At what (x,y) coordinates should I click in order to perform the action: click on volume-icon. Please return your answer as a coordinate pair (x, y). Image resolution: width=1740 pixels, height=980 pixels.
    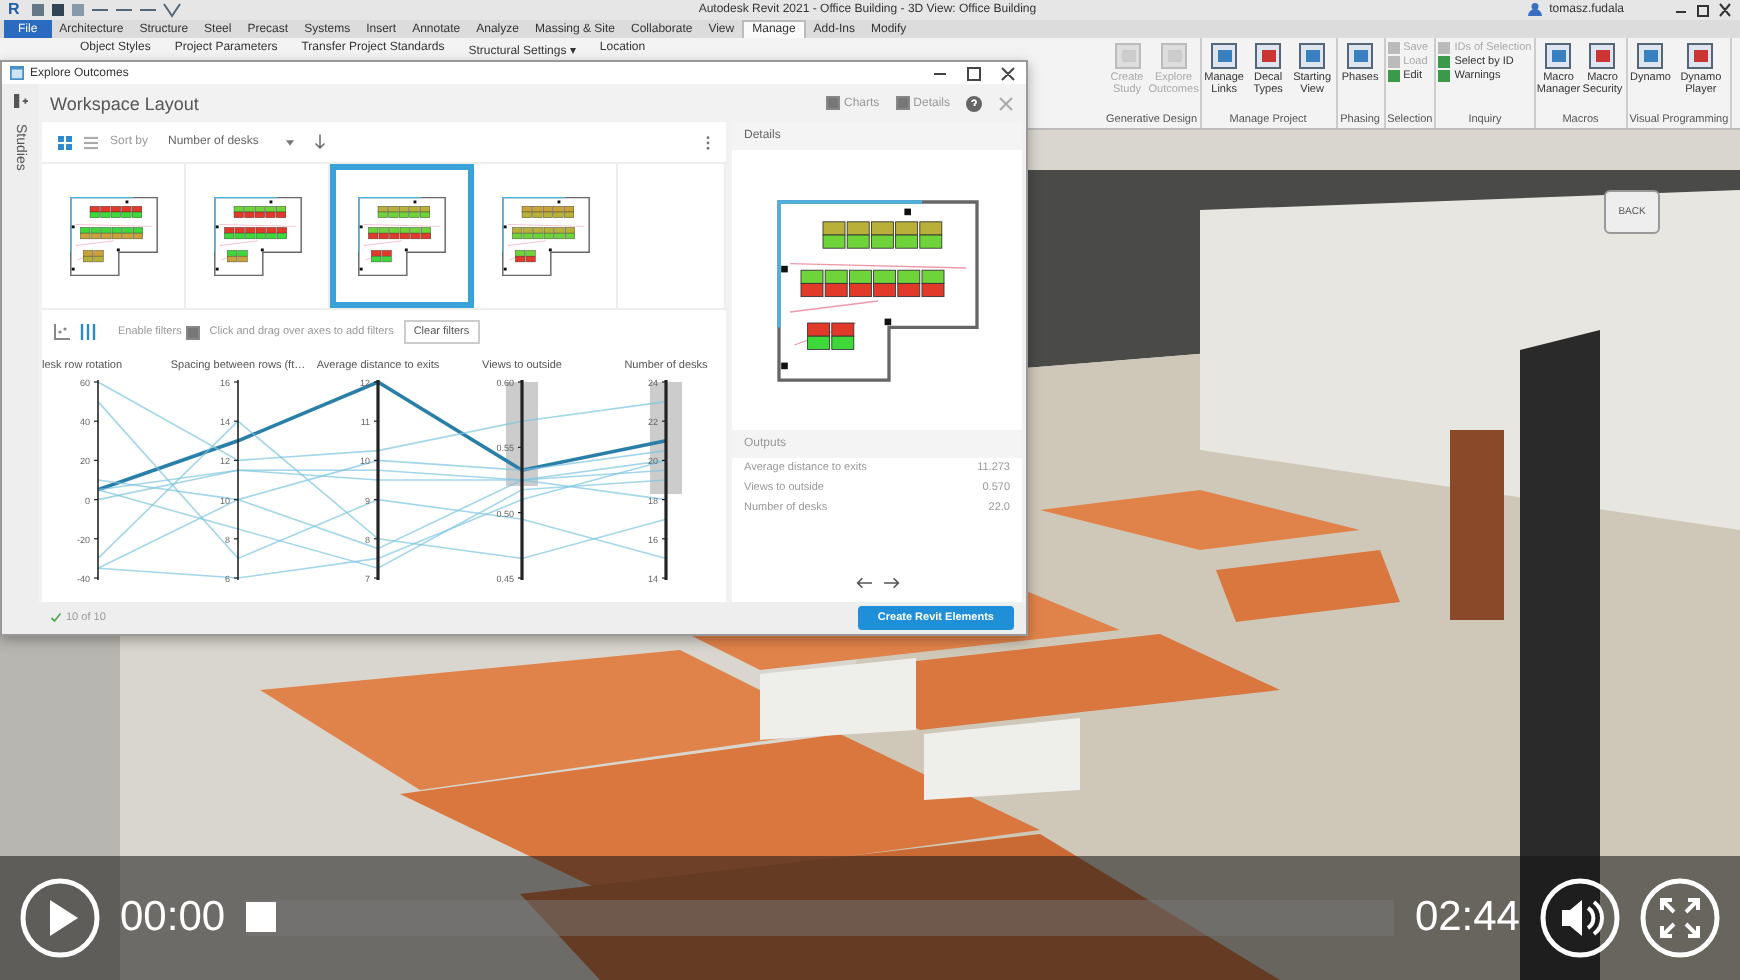
    Looking at the image, I should click on (1580, 918).